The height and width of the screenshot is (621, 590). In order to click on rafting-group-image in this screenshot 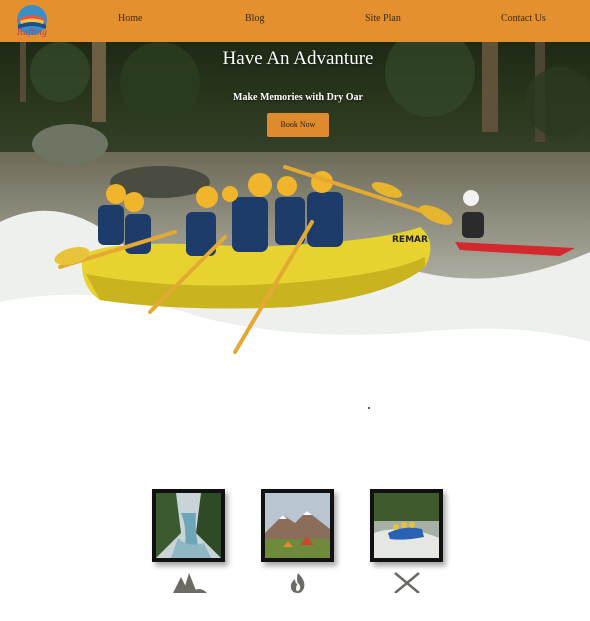, I will do `click(406, 525)`.